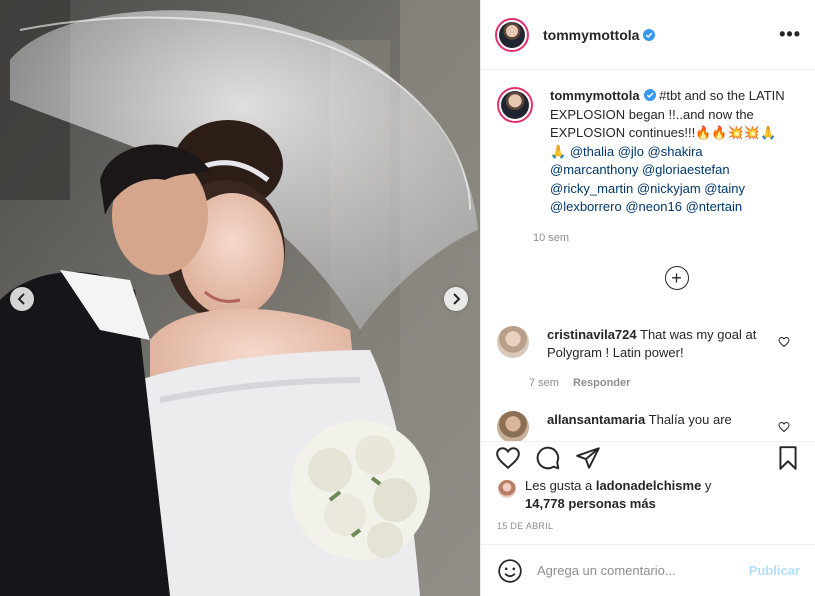 This screenshot has width=815, height=596. Describe the element at coordinates (512, 34) in the screenshot. I see `author-avatar` at that location.